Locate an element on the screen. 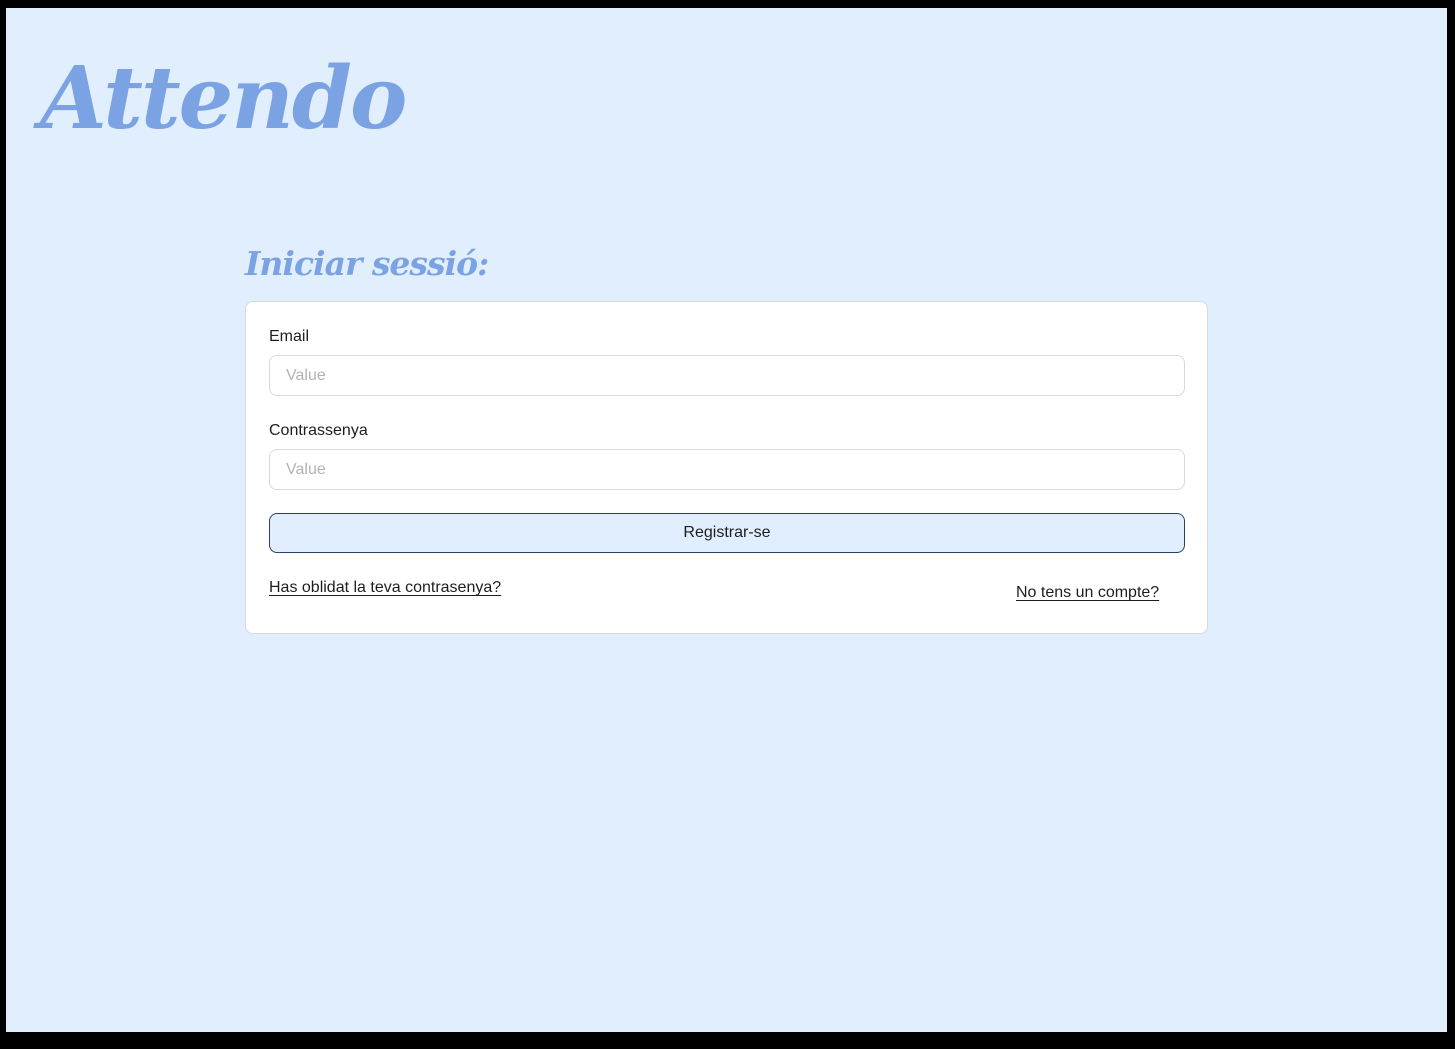 This screenshot has width=1455, height=1049. email-label: Email is located at coordinates (289, 336).